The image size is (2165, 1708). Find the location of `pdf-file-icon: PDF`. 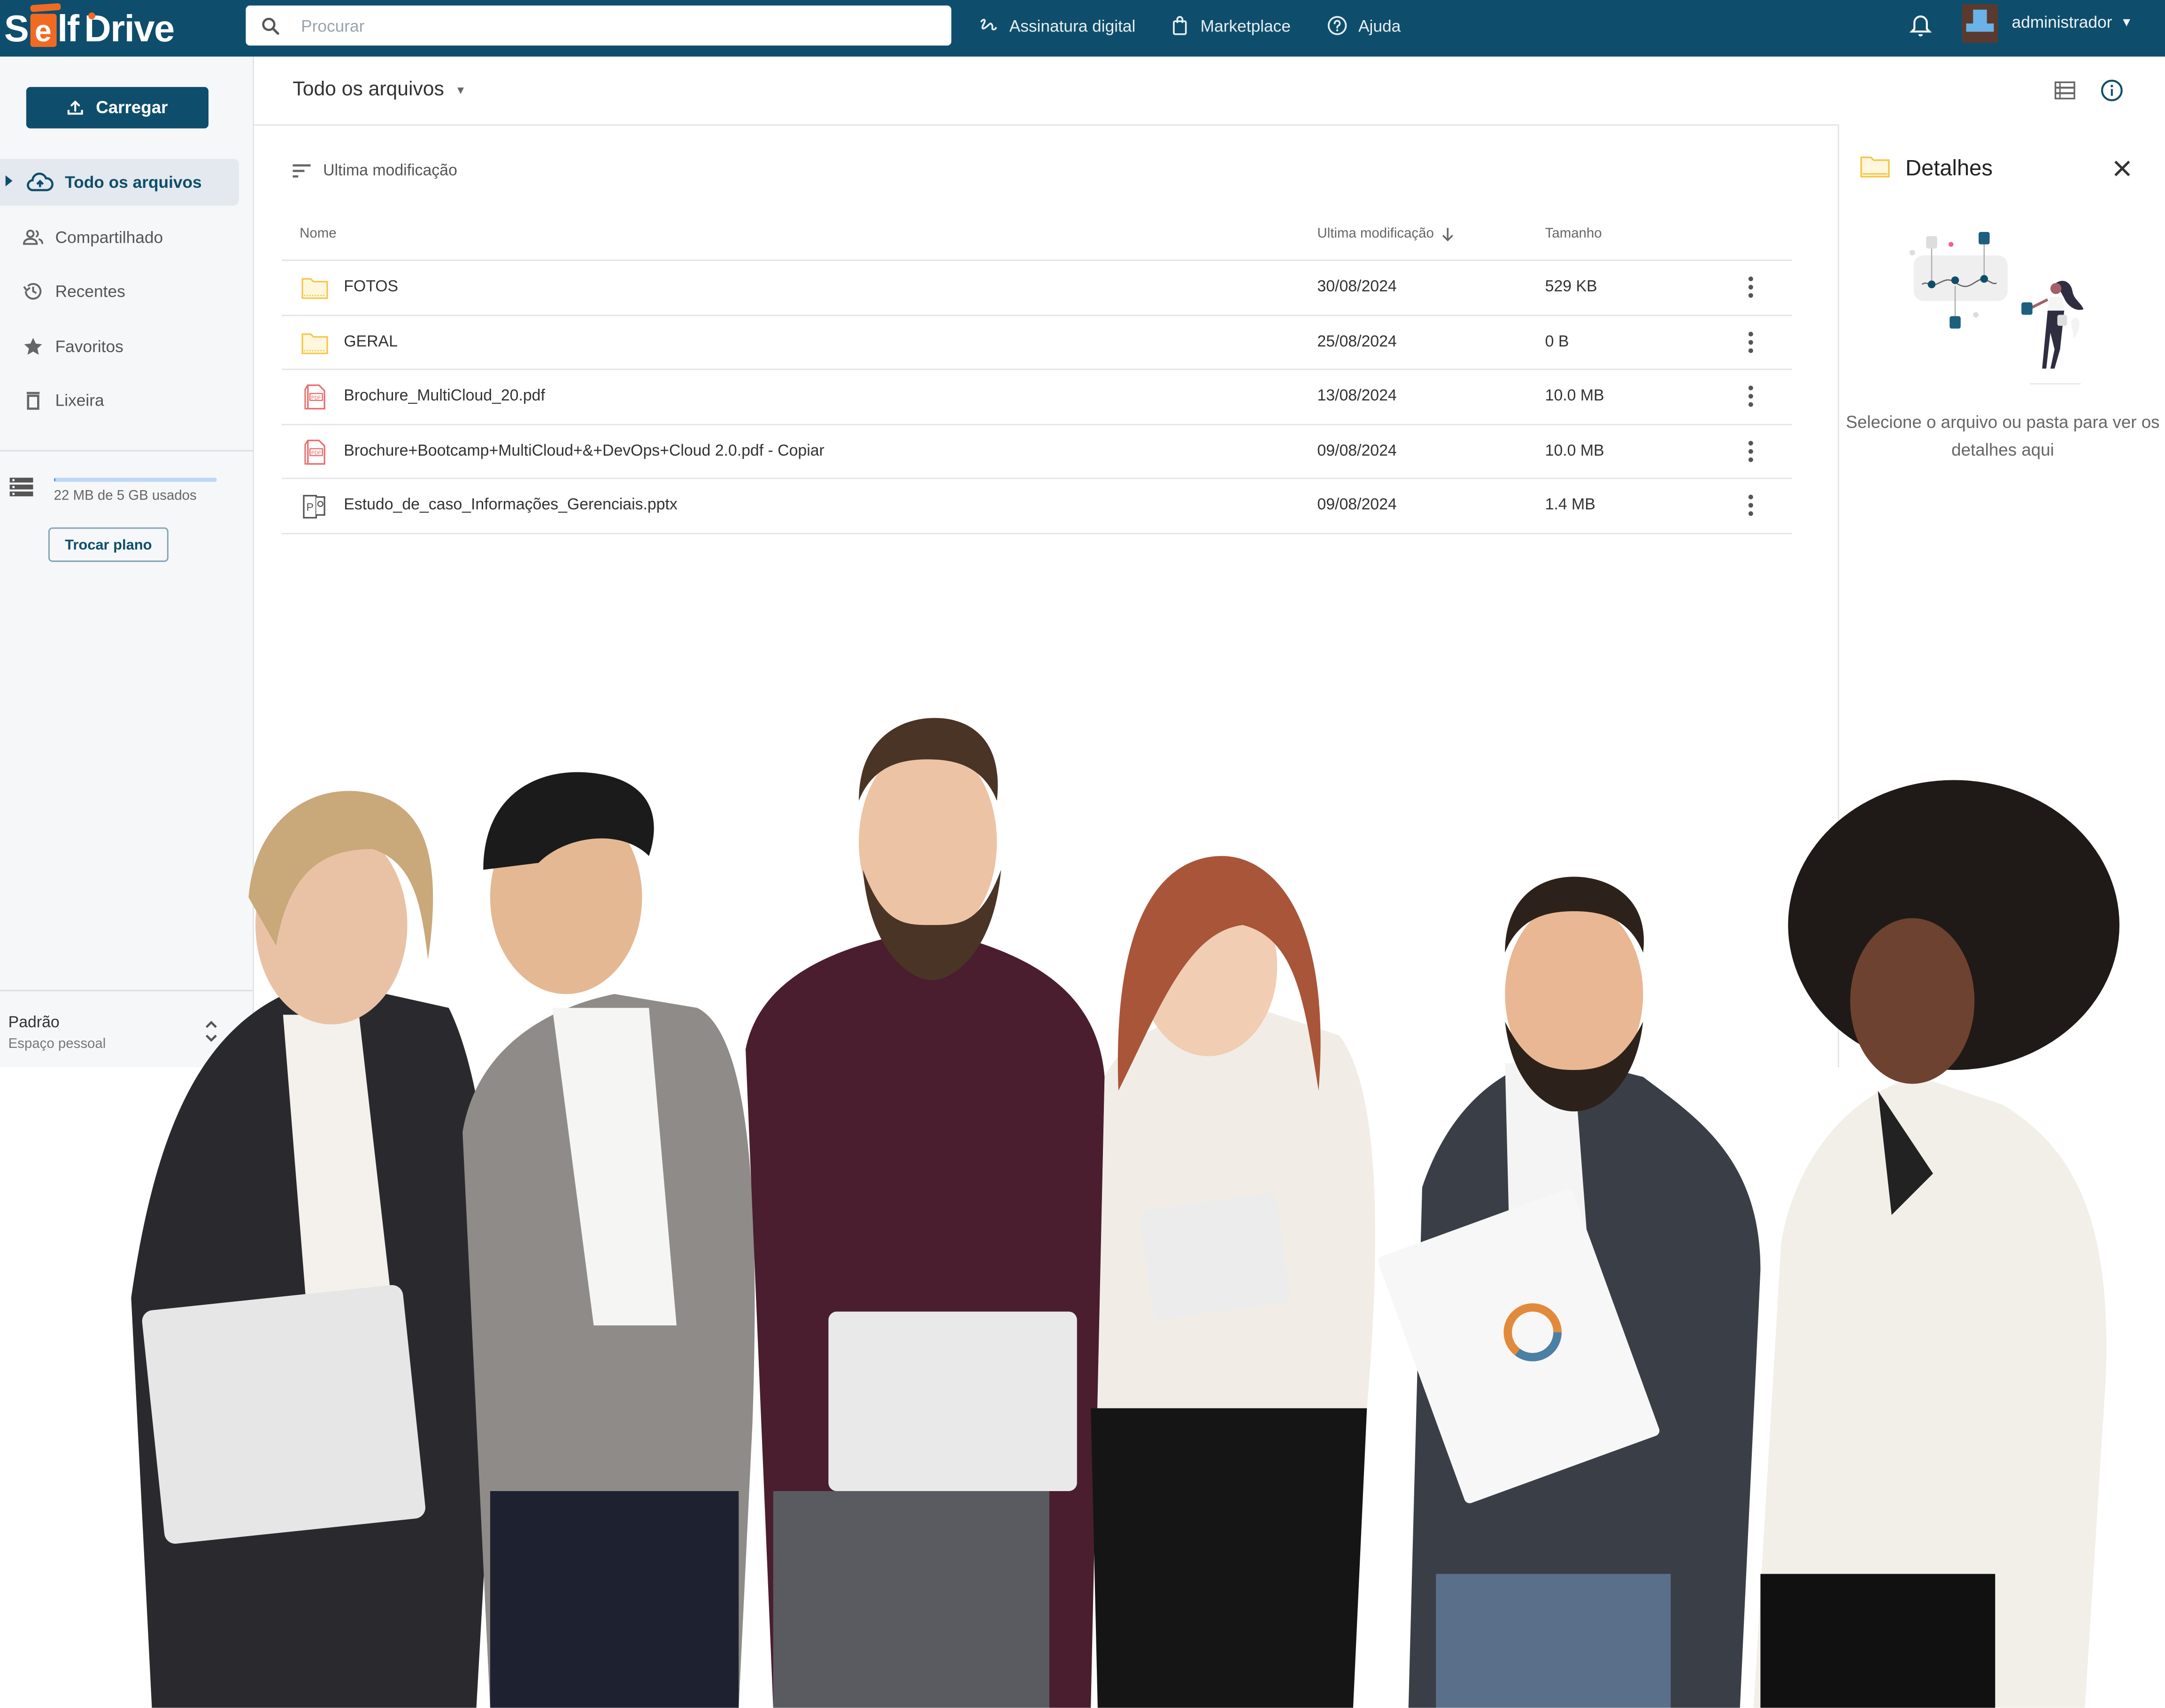

pdf-file-icon: PDF is located at coordinates (314, 452).